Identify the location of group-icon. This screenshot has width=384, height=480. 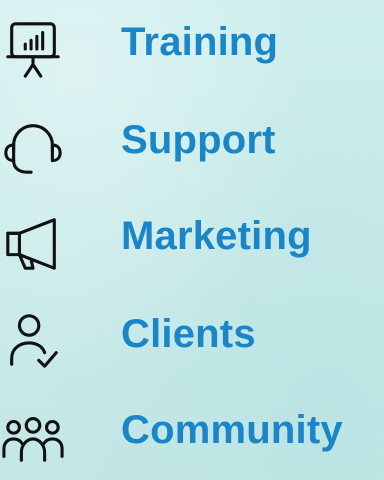
(33, 437).